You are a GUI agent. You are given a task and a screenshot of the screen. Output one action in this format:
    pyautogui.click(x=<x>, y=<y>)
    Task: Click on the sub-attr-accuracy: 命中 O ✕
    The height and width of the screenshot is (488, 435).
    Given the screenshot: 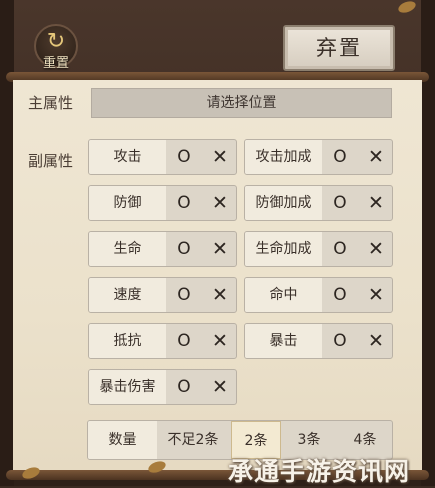 What is the action you would take?
    pyautogui.click(x=318, y=295)
    